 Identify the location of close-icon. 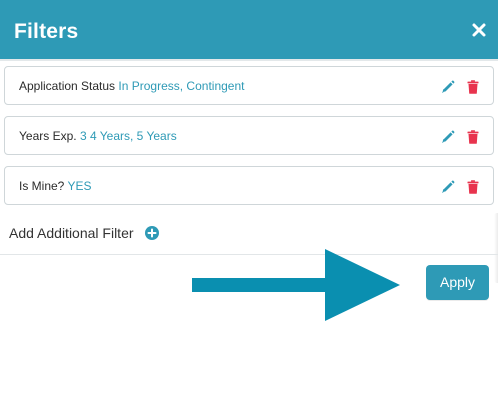
(479, 30).